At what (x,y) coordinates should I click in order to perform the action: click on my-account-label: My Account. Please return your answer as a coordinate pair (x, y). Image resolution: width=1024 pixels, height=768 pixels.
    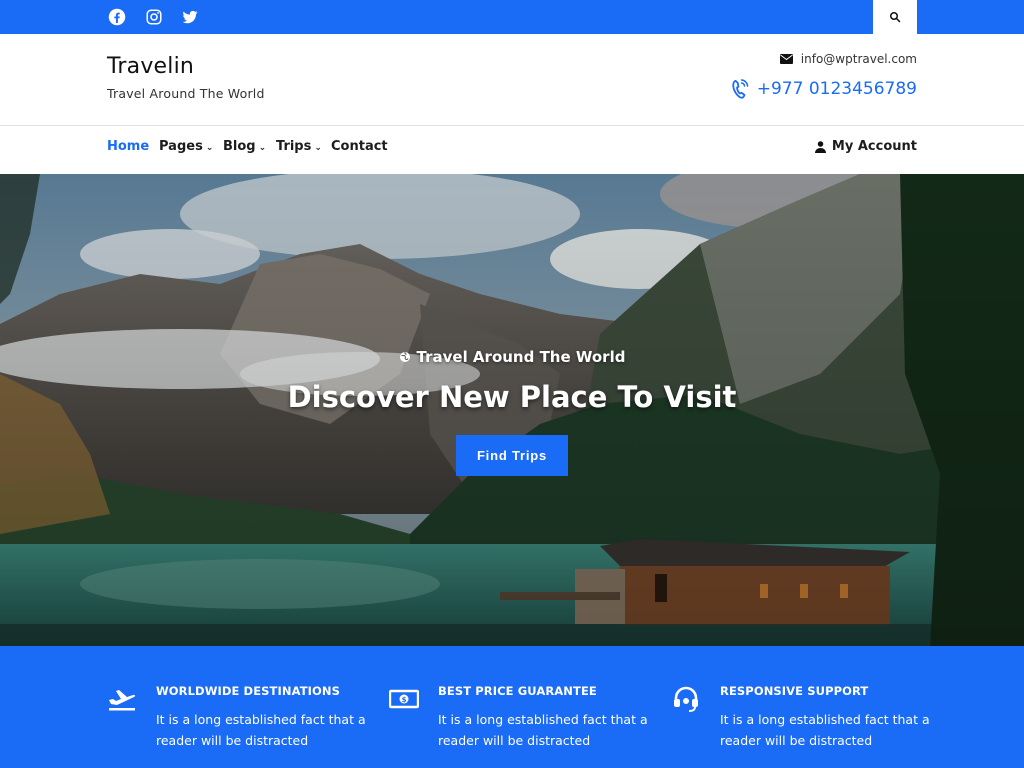
    Looking at the image, I should click on (874, 146).